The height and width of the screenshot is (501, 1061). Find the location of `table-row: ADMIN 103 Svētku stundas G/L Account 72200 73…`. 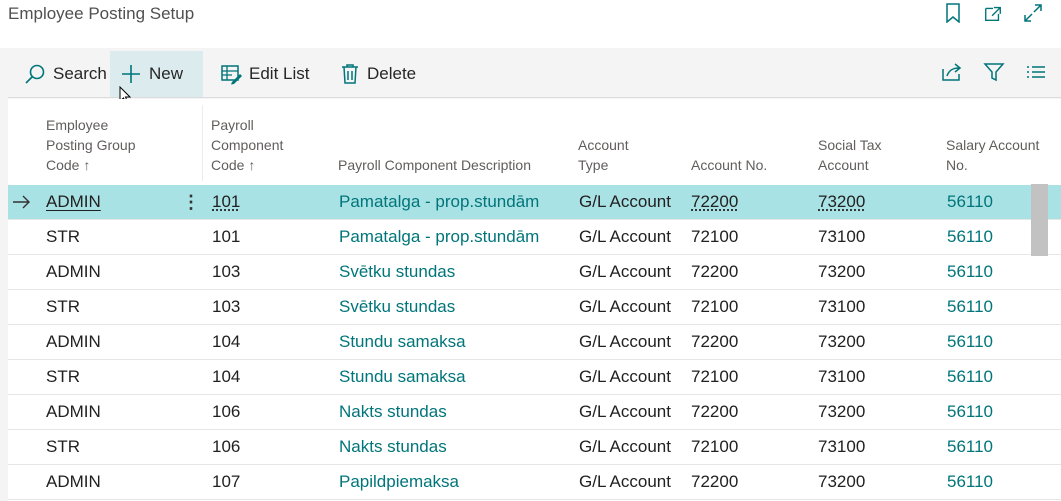

table-row: ADMIN 103 Svētku stundas G/L Account 72200 73… is located at coordinates (534, 272).